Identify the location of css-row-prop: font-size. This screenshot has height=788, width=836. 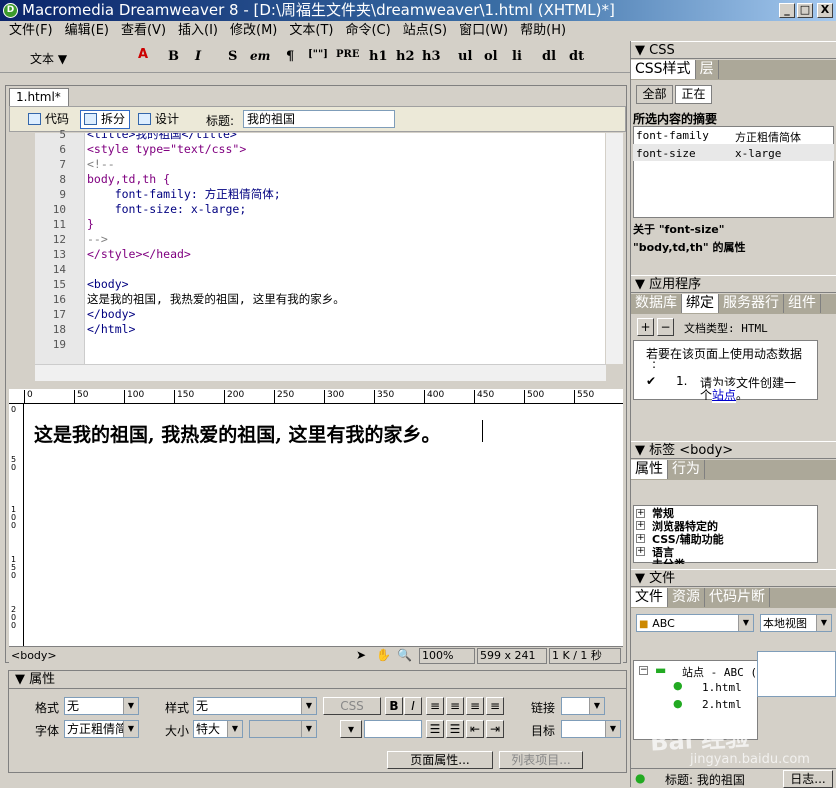
(666, 153).